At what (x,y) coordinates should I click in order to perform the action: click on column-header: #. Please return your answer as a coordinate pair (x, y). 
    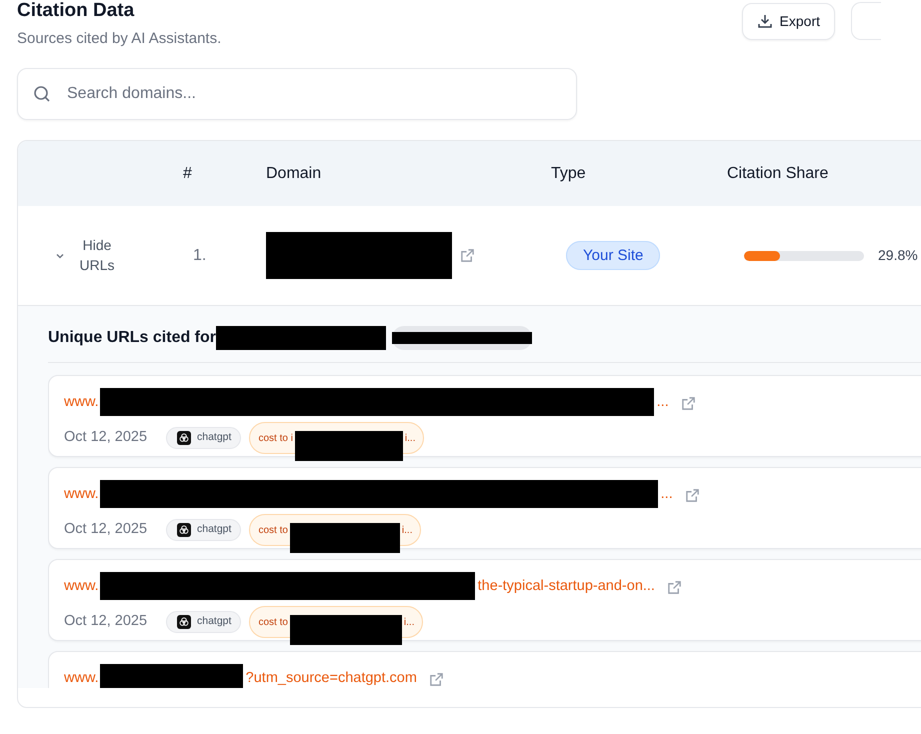
    Looking at the image, I should click on (187, 173).